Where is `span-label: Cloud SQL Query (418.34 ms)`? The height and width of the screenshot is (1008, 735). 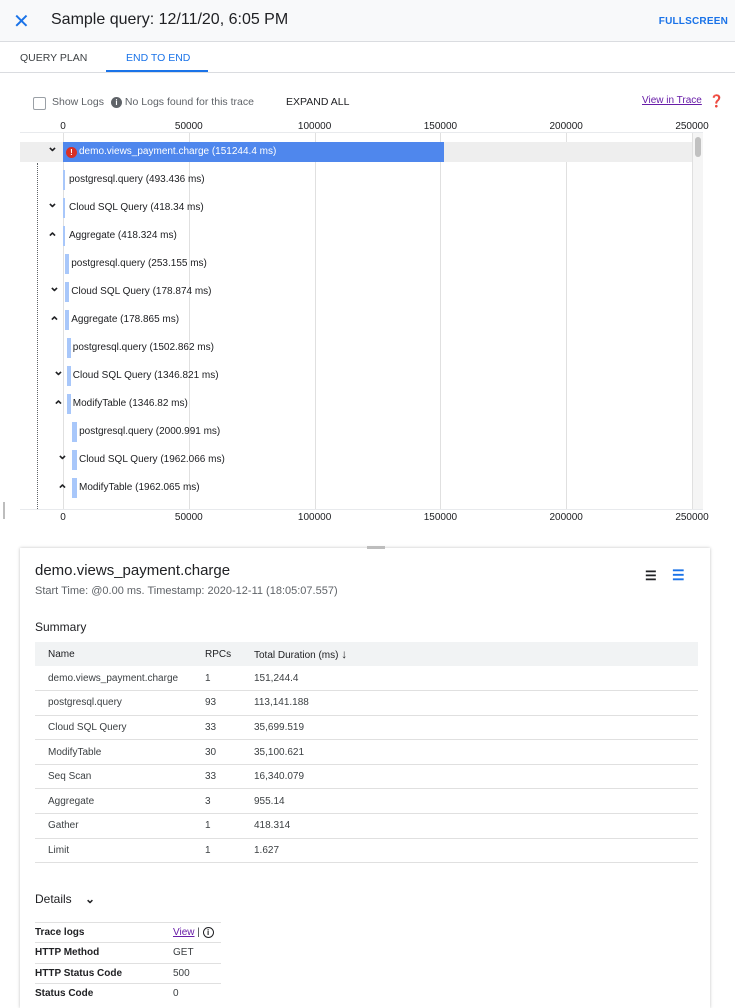 span-label: Cloud SQL Query (418.34 ms) is located at coordinates (136, 207).